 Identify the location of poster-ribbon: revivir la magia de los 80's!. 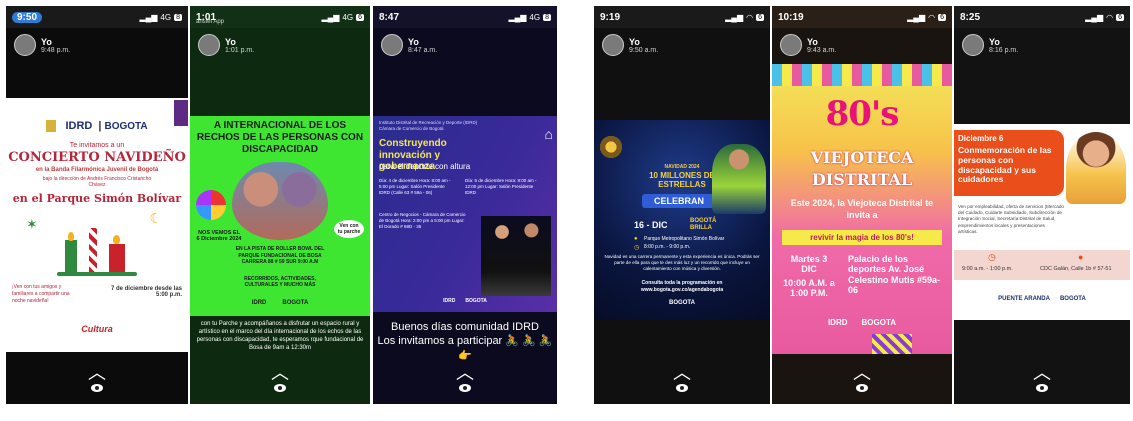
(862, 237).